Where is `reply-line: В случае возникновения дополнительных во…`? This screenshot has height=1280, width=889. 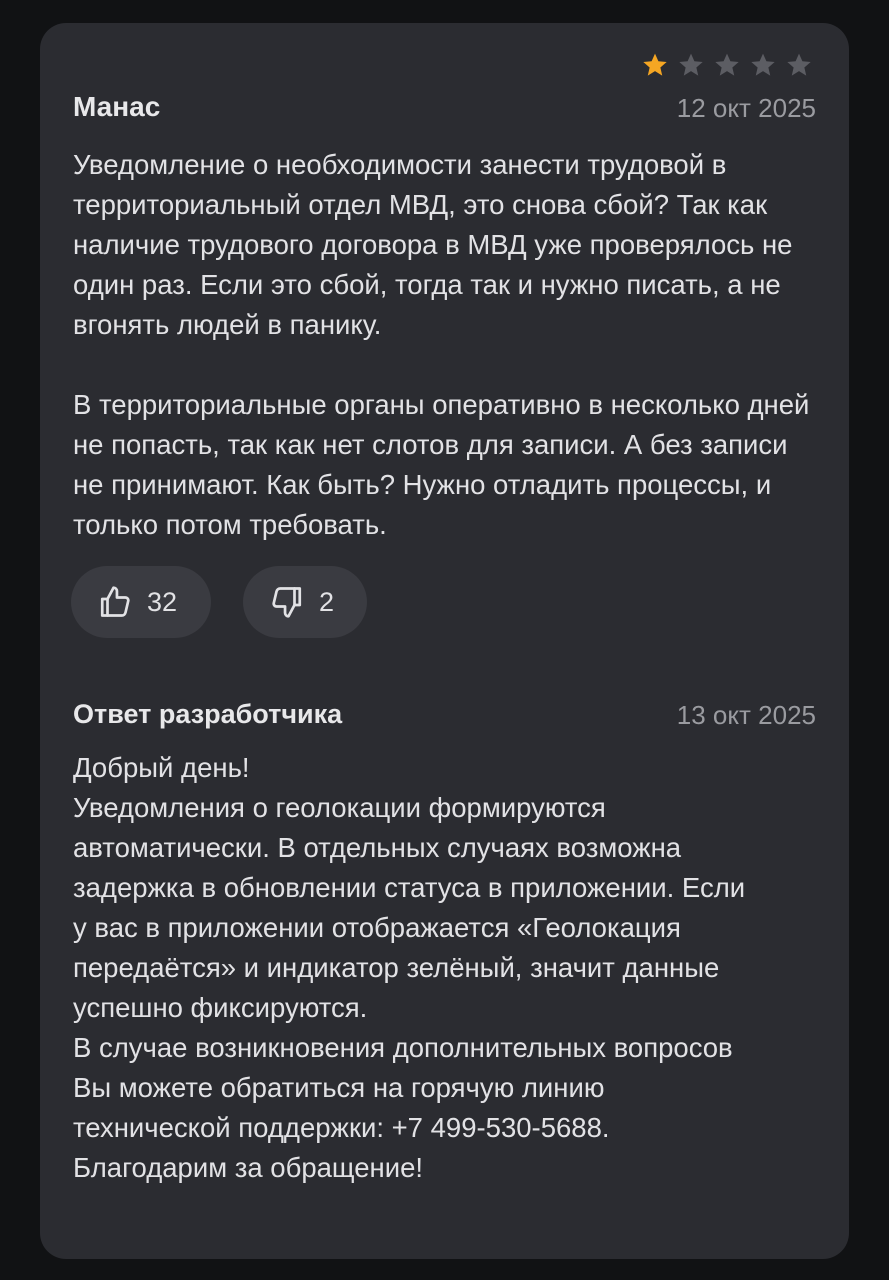 reply-line: В случае возникновения дополнительных во… is located at coordinates (403, 1047).